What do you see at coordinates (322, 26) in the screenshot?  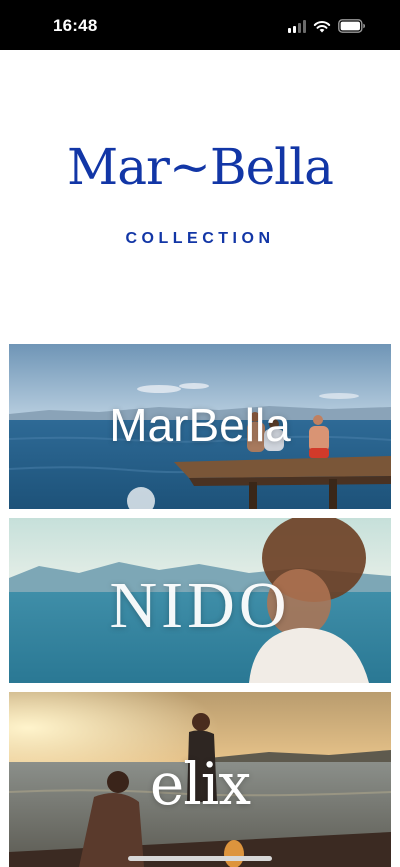 I see `wifi-icon` at bounding box center [322, 26].